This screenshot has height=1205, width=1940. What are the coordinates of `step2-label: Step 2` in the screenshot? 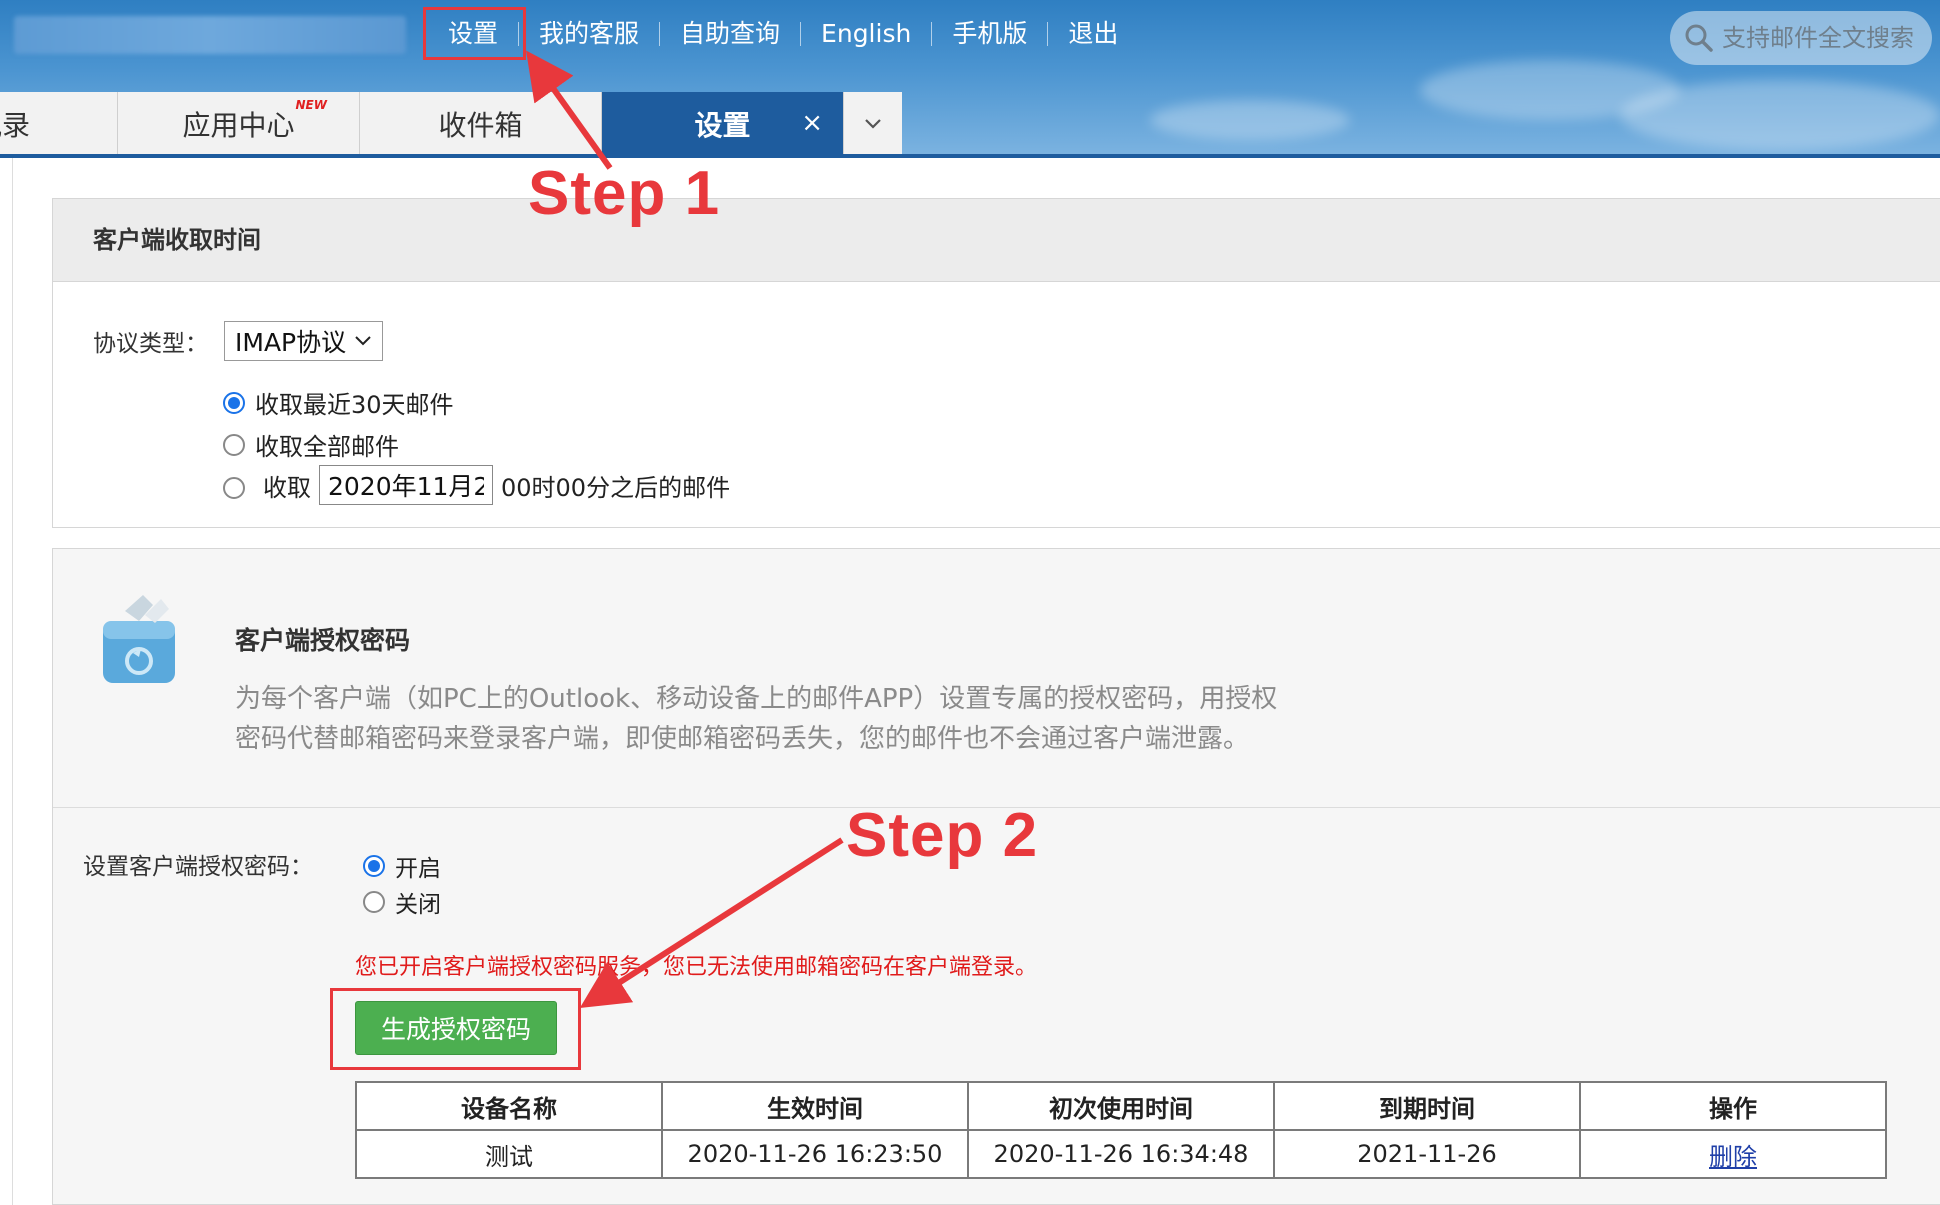 It's located at (942, 835).